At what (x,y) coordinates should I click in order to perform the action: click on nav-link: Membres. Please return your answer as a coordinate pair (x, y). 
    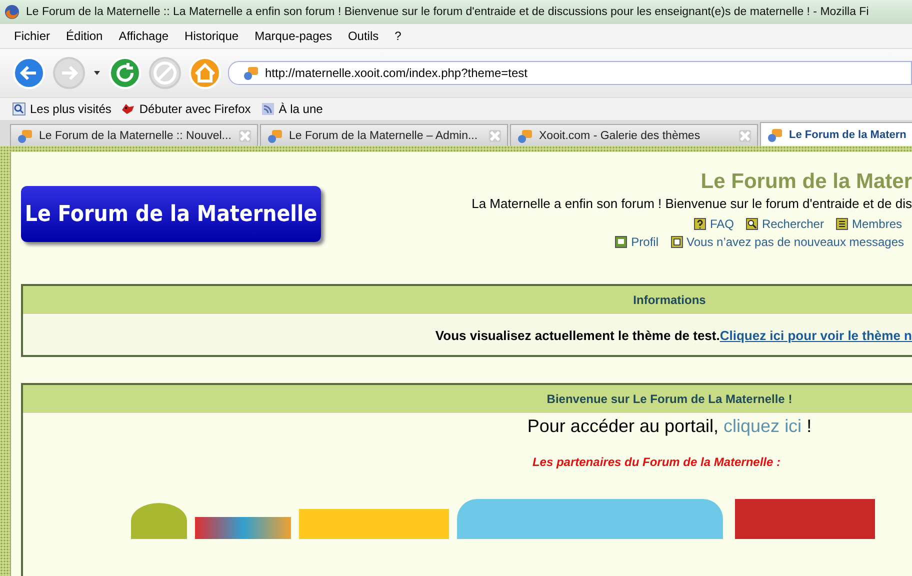
    Looking at the image, I should click on (869, 224).